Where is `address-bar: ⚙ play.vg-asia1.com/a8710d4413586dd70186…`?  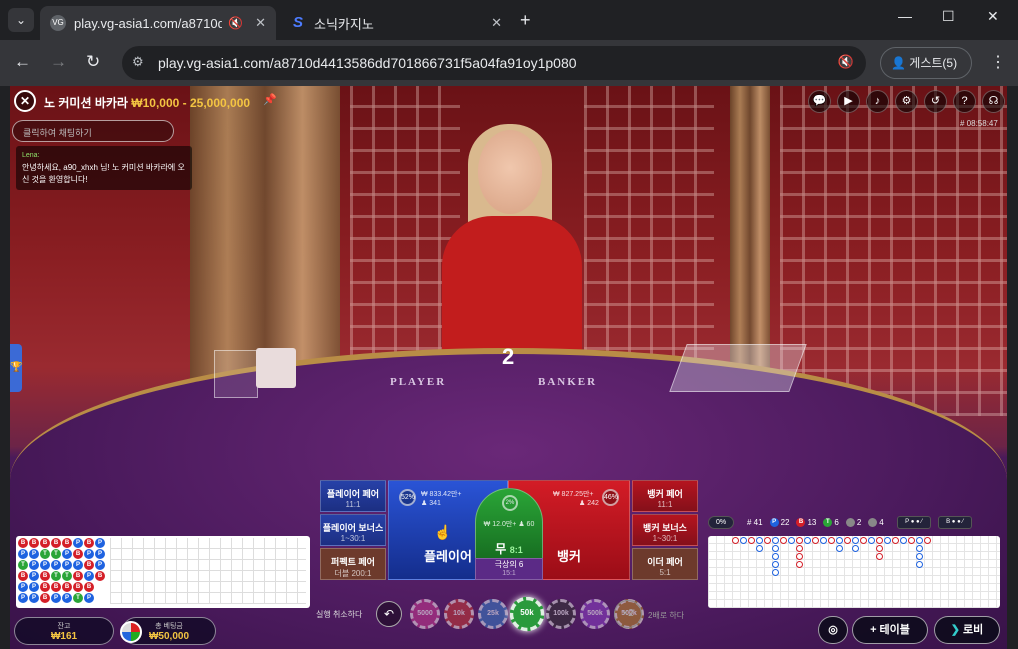 address-bar: ⚙ play.vg-asia1.com/a8710d4413586dd70186… is located at coordinates (494, 63).